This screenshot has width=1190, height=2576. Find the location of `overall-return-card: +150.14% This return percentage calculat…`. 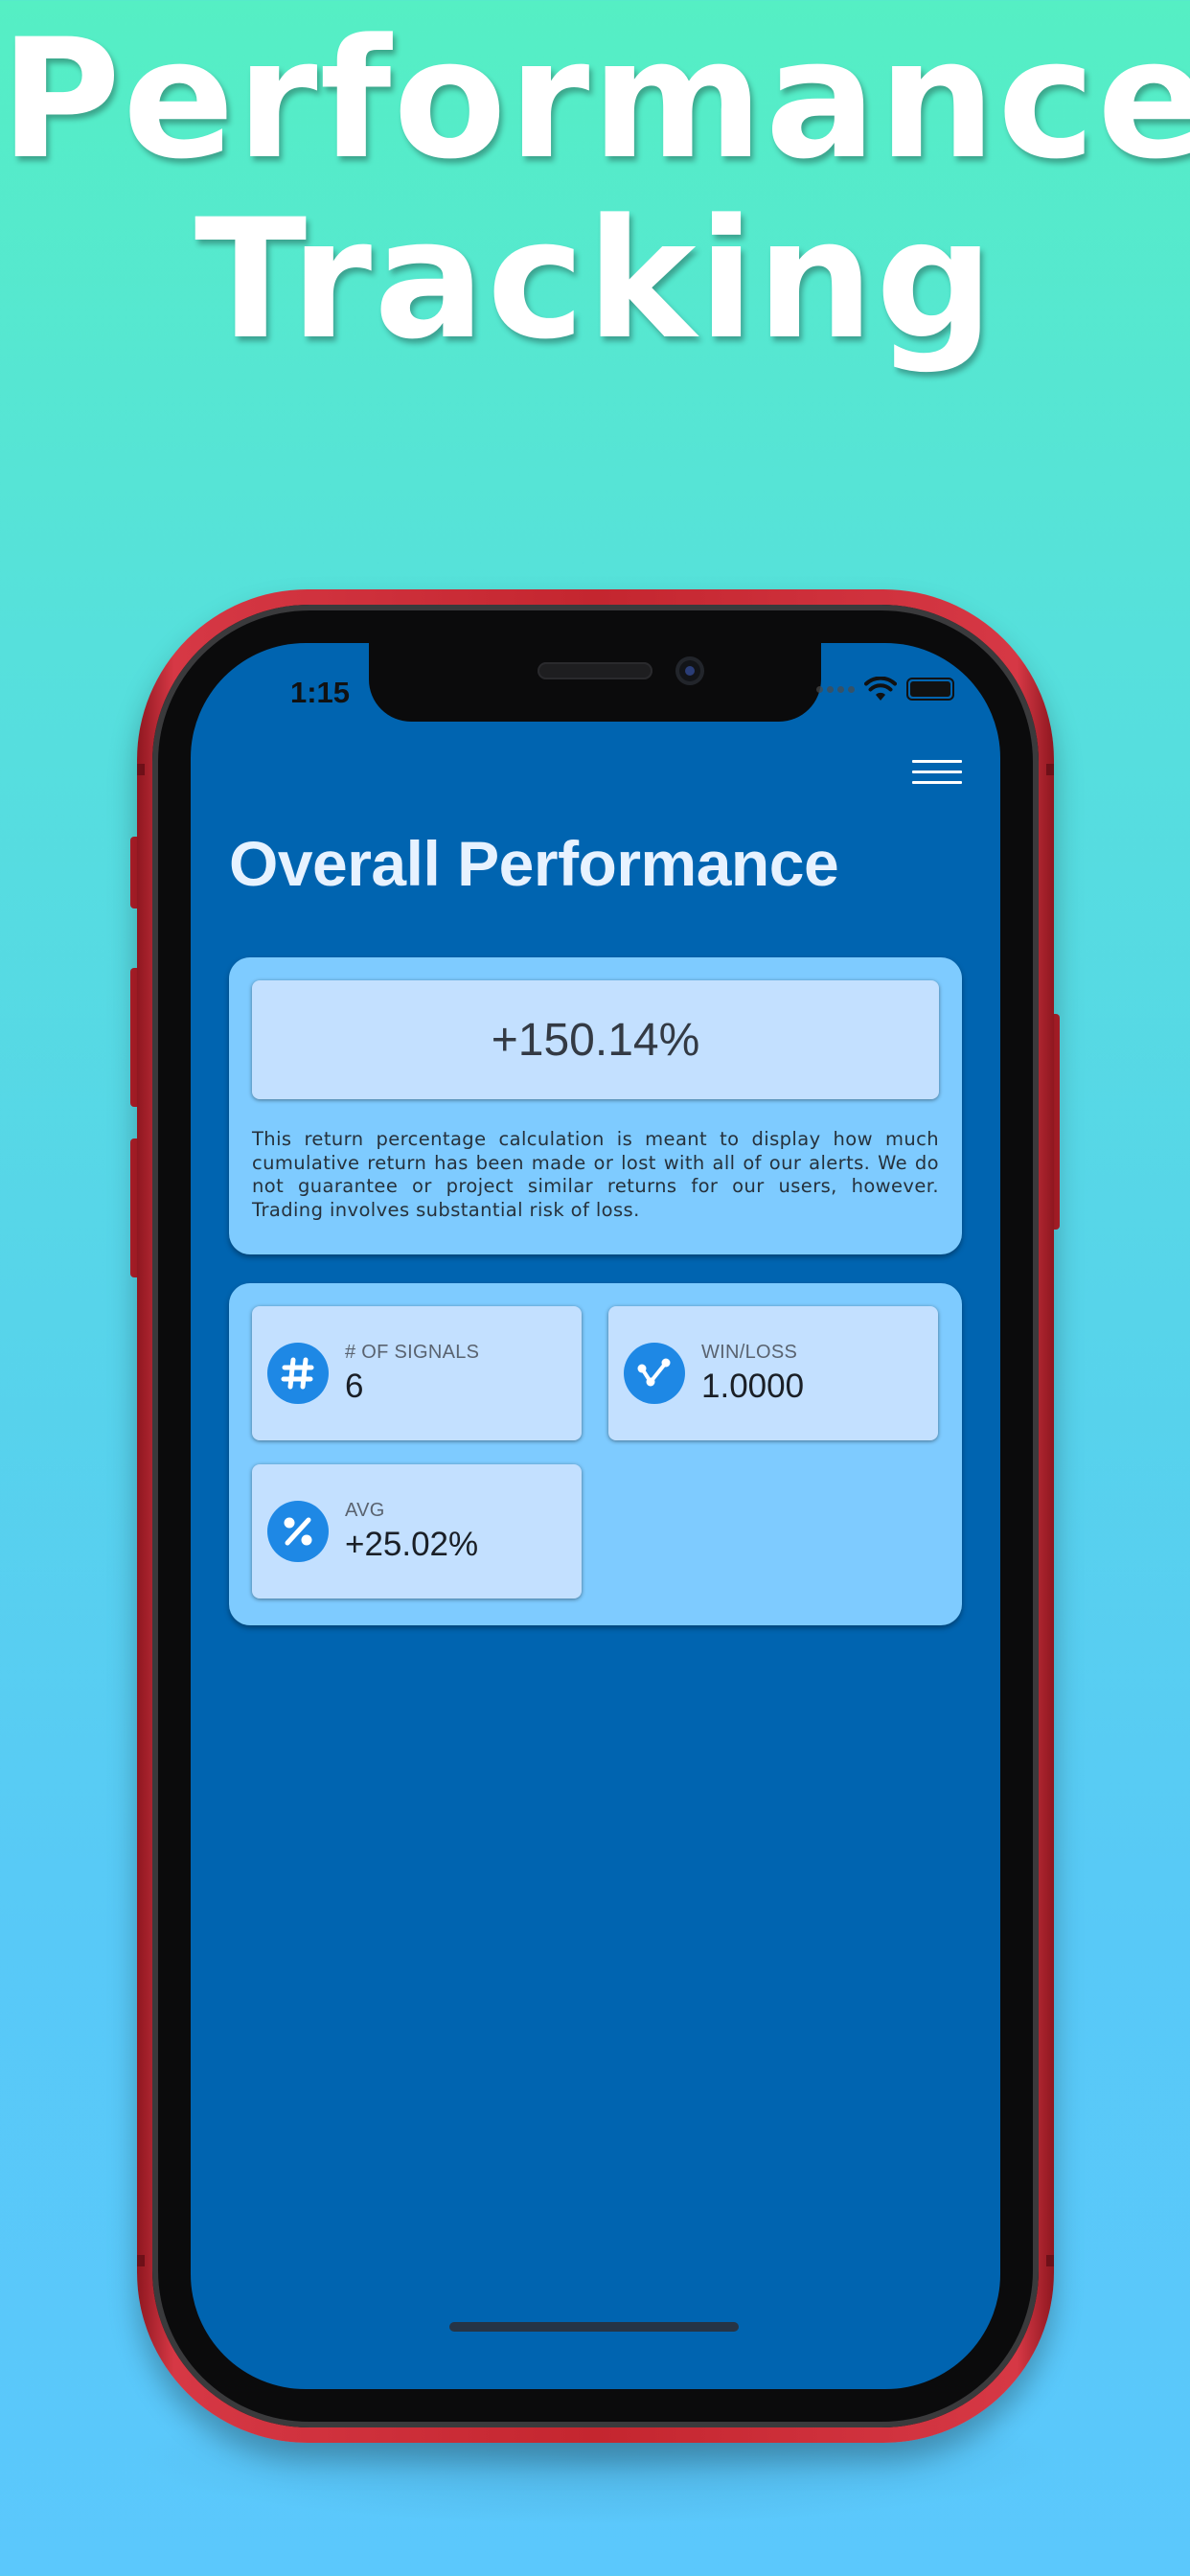

overall-return-card: +150.14% This return percentage calculat… is located at coordinates (595, 1105).